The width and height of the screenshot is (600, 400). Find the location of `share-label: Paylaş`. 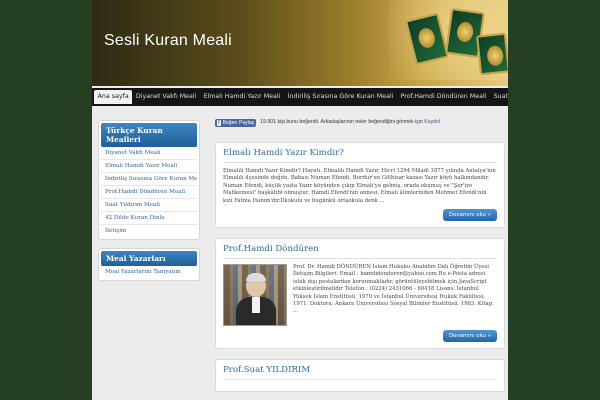

share-label: Paylaş is located at coordinates (247, 123).